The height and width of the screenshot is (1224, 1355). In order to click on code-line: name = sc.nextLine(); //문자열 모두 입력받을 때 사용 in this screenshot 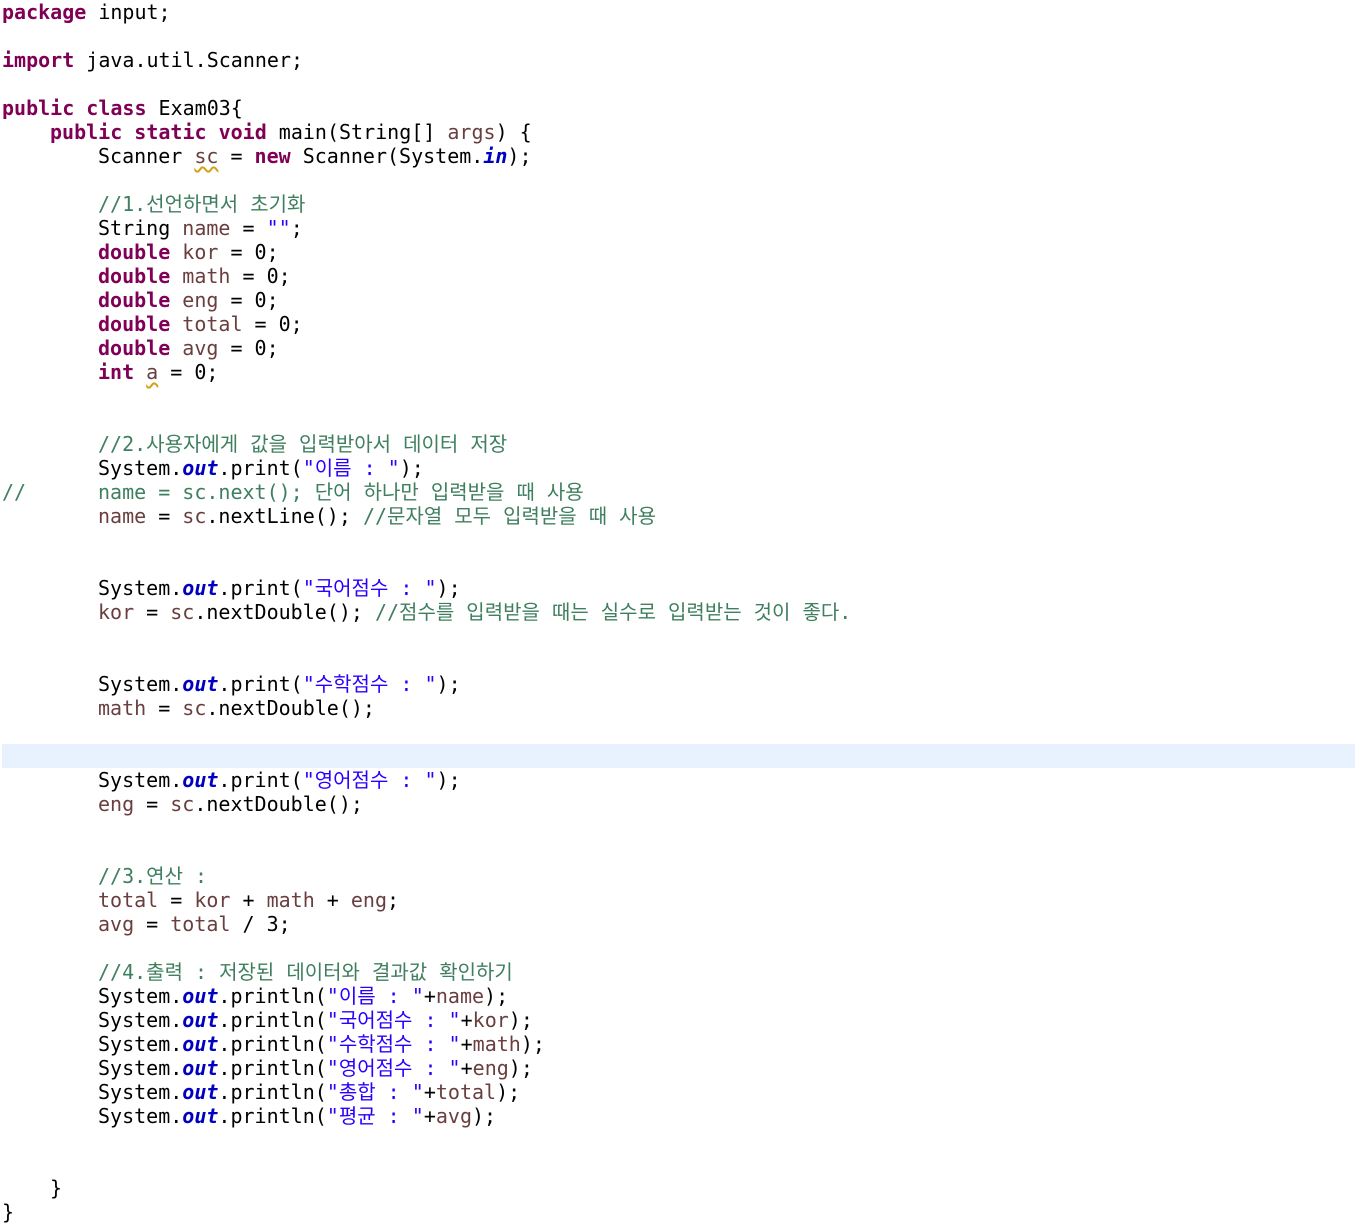, I will do `click(677, 516)`.